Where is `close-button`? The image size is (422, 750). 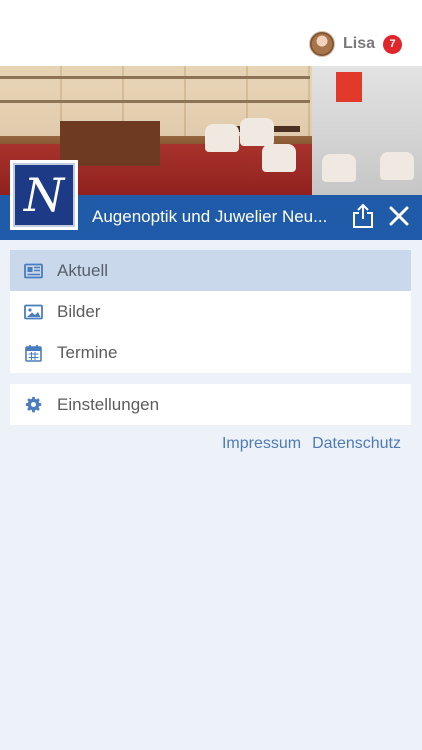 close-button is located at coordinates (399, 216).